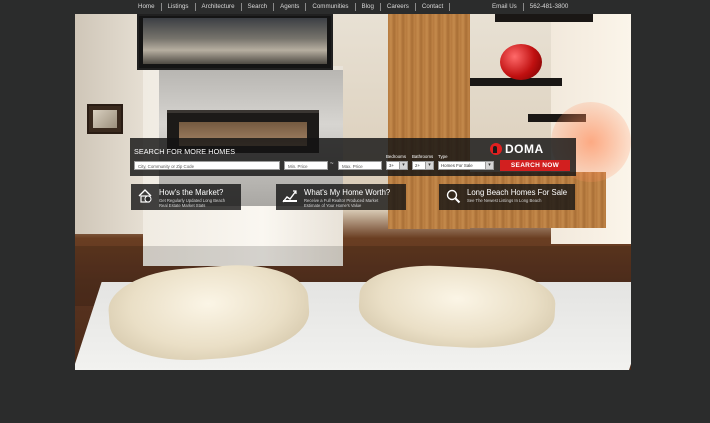 This screenshot has height=423, width=710. I want to click on television, so click(235, 42).